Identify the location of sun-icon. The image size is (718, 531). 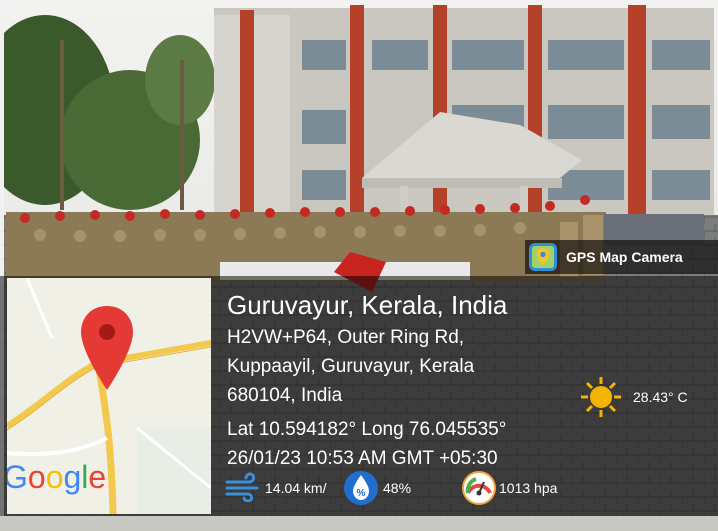
(601, 397).